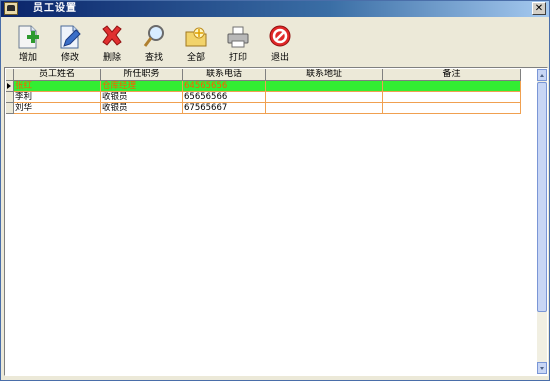  What do you see at coordinates (112, 35) in the screenshot?
I see `delete-x-icon` at bounding box center [112, 35].